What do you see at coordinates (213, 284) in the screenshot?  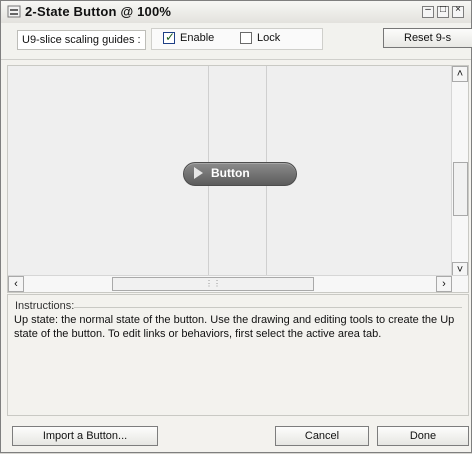 I see `horizontal-scroll-thumb: ⋮⋮` at bounding box center [213, 284].